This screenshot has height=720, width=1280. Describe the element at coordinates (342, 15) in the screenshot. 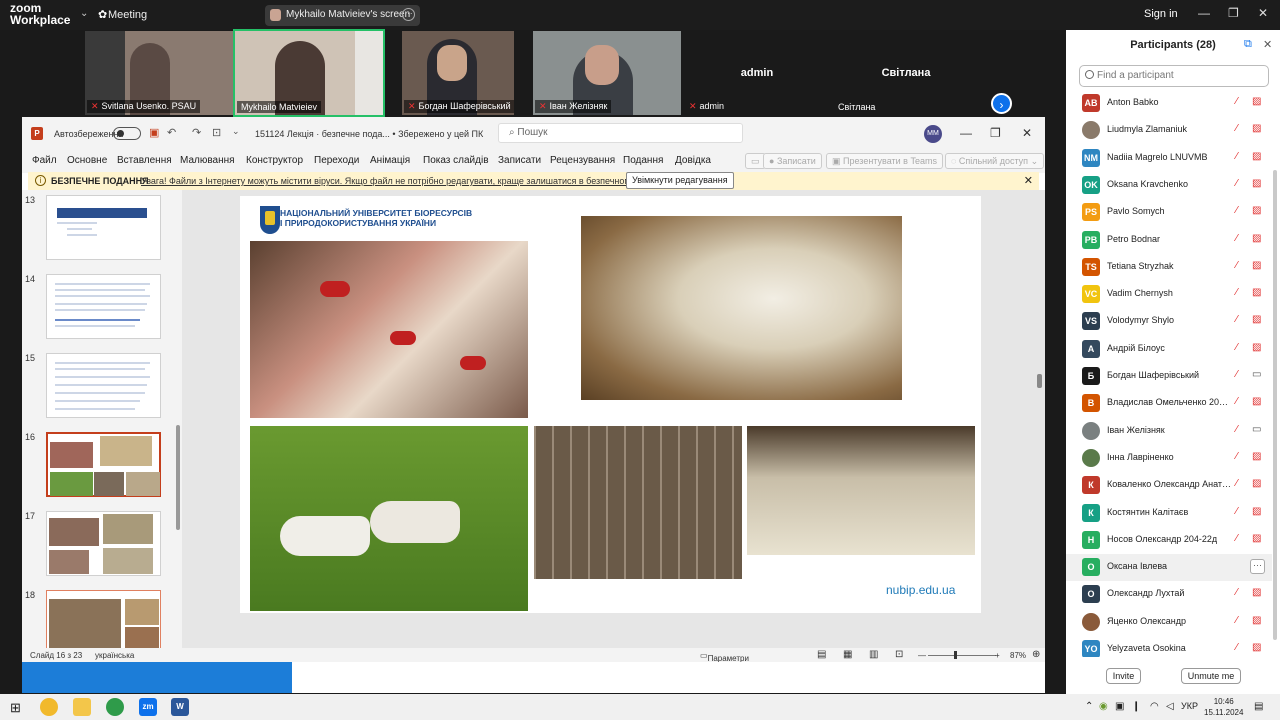

I see `share-screen-pill: Mykhailo Matvieiev's screen ···` at that location.